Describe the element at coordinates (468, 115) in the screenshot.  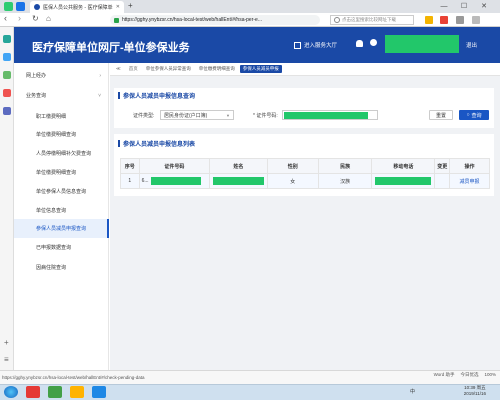
I see `search-icon: ○` at that location.